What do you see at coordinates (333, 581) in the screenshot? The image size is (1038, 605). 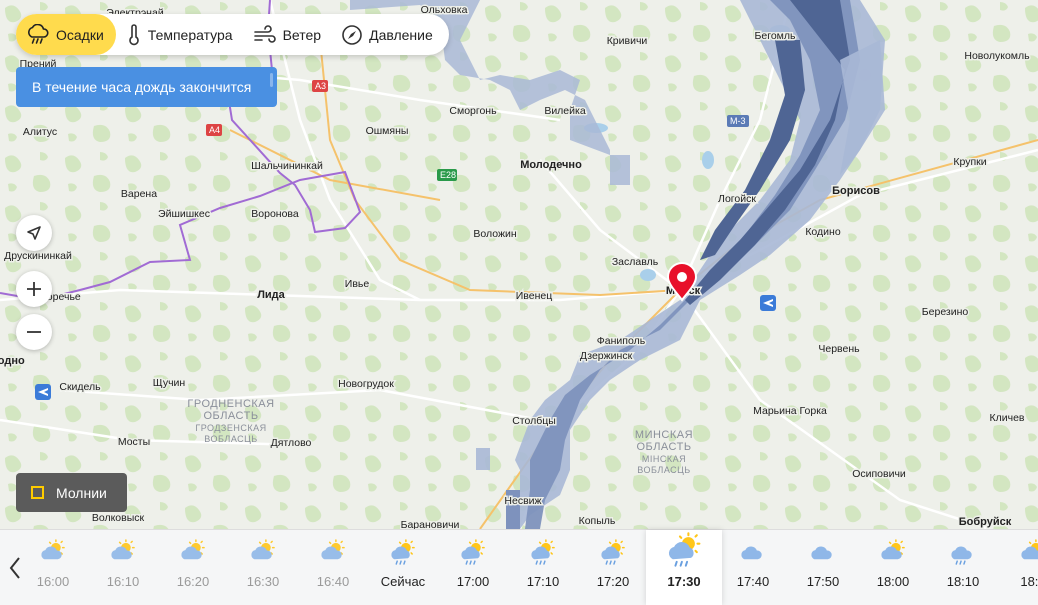 I see `timeline-slot-time: 16:40` at bounding box center [333, 581].